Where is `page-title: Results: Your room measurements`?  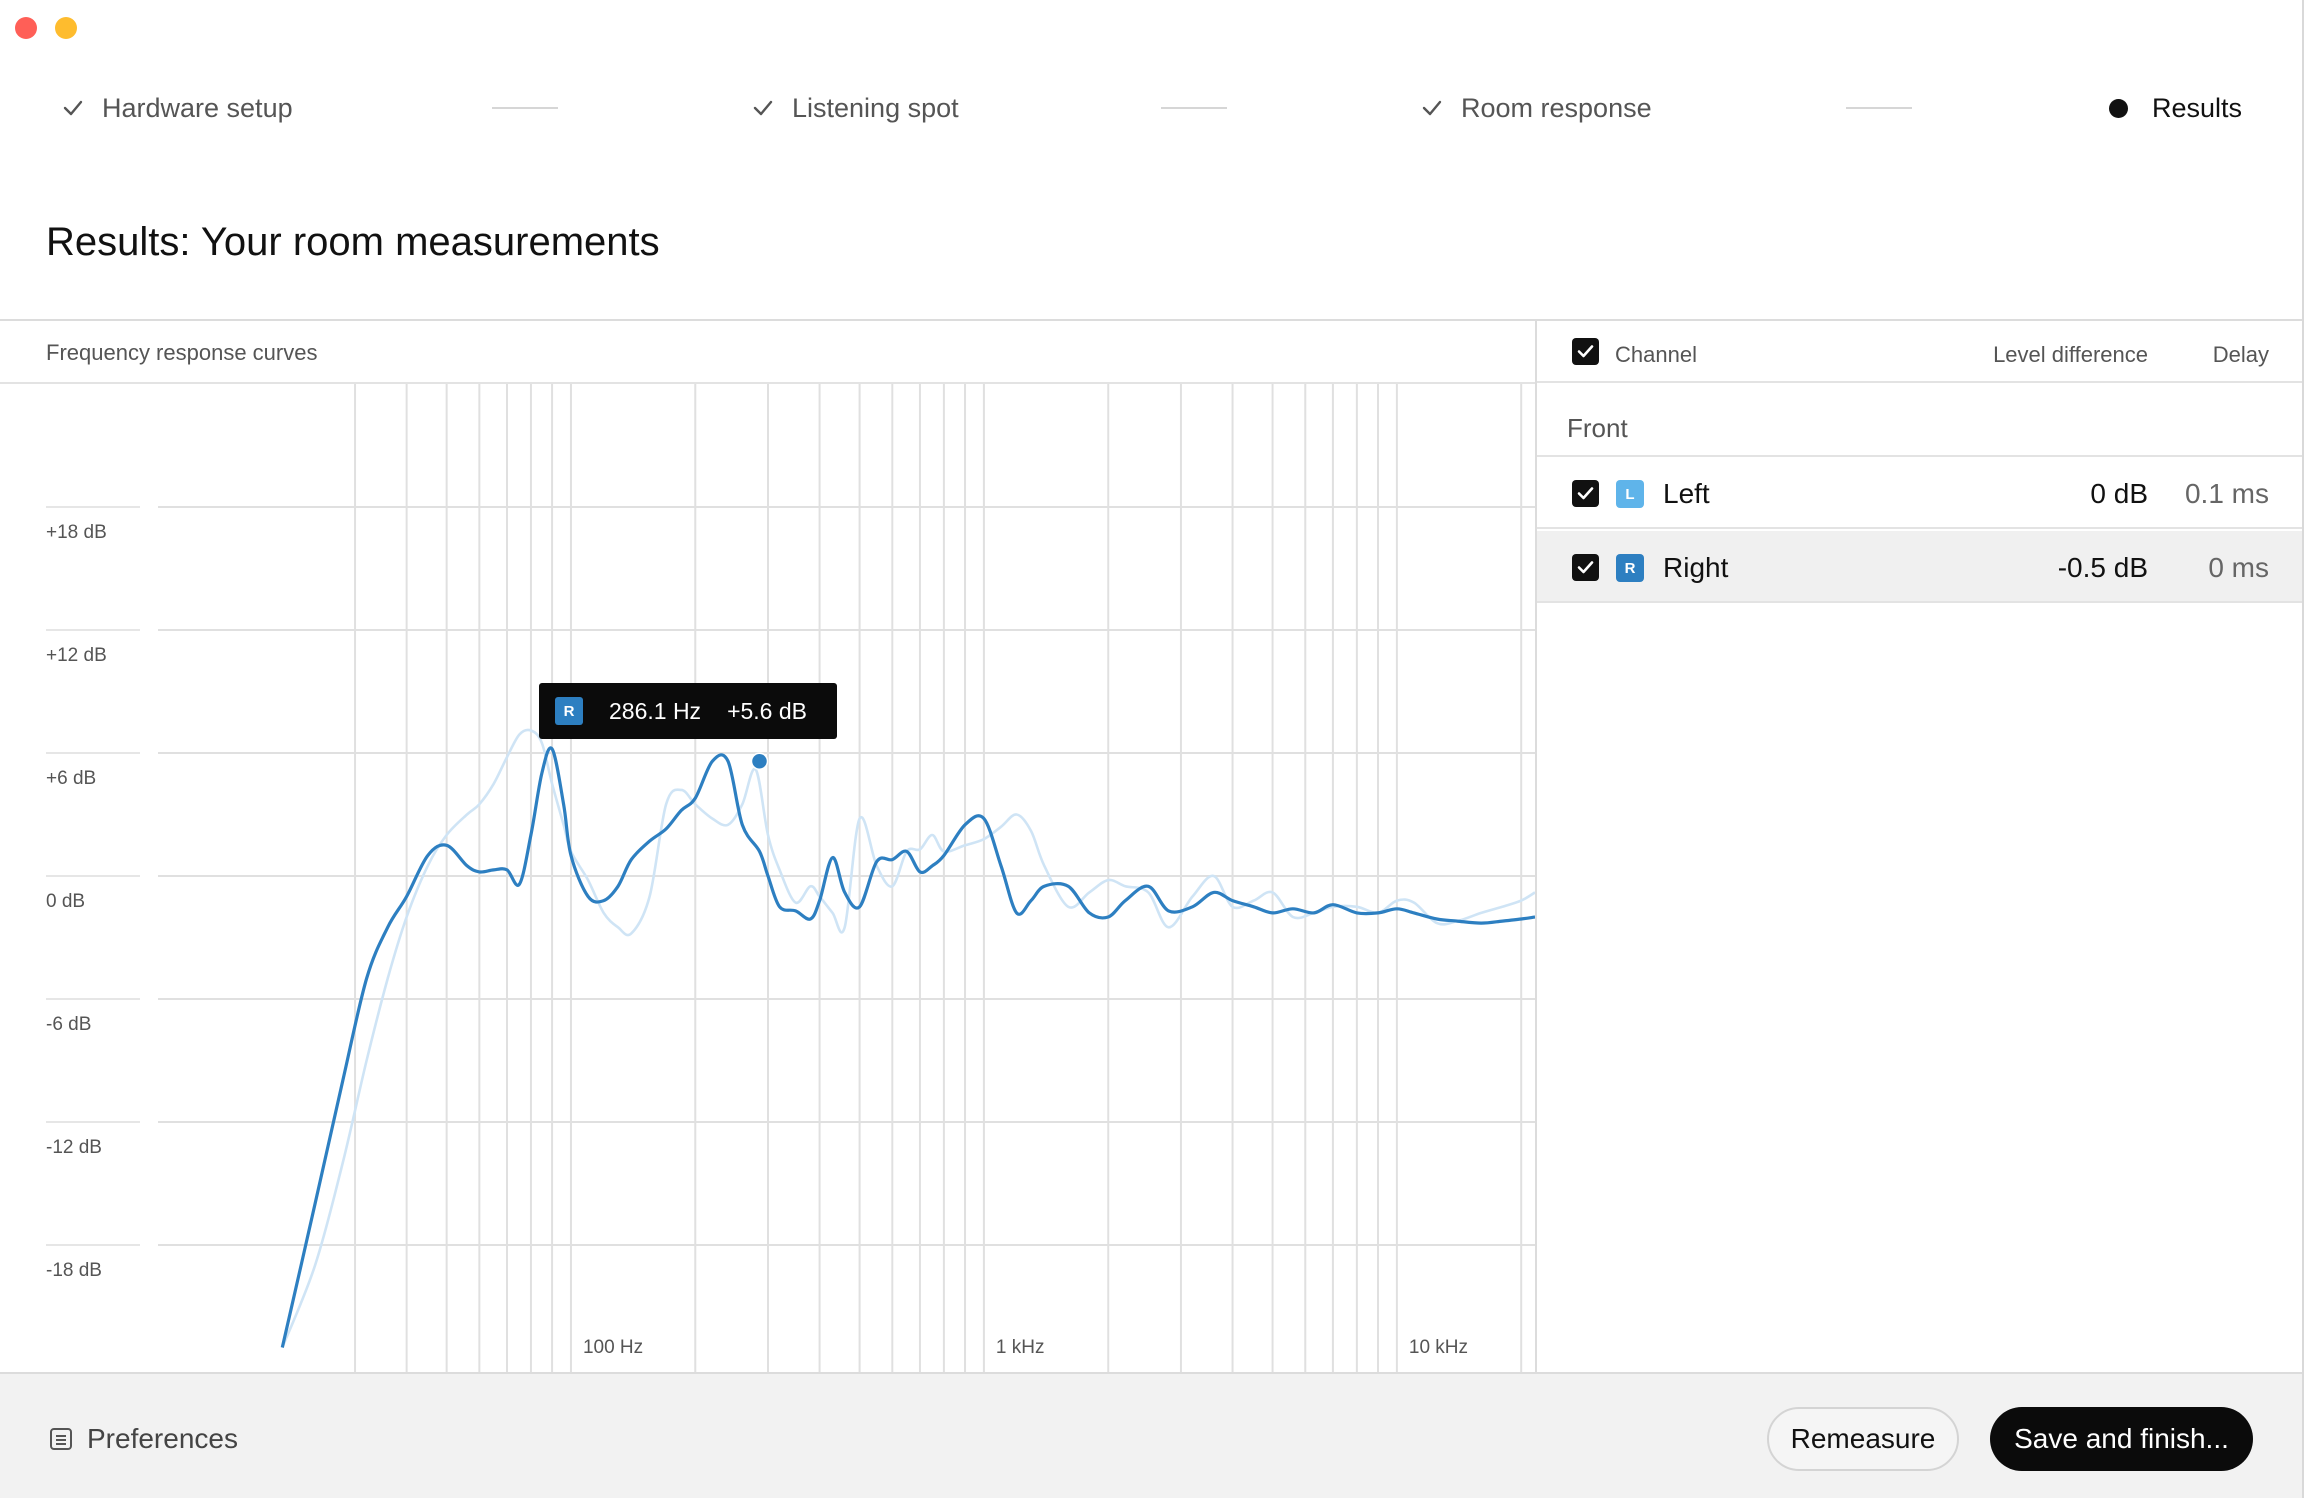 page-title: Results: Your room measurements is located at coordinates (353, 242).